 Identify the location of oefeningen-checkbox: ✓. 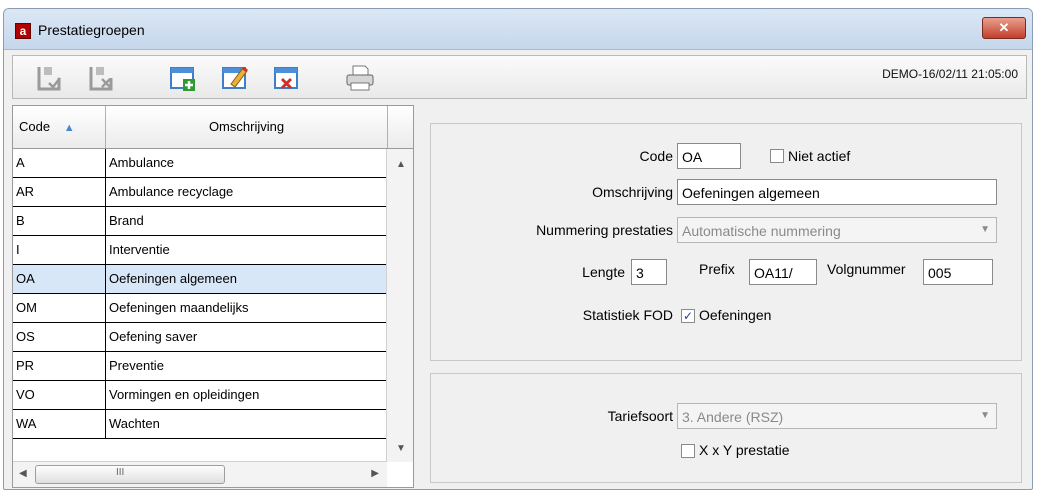
(688, 316).